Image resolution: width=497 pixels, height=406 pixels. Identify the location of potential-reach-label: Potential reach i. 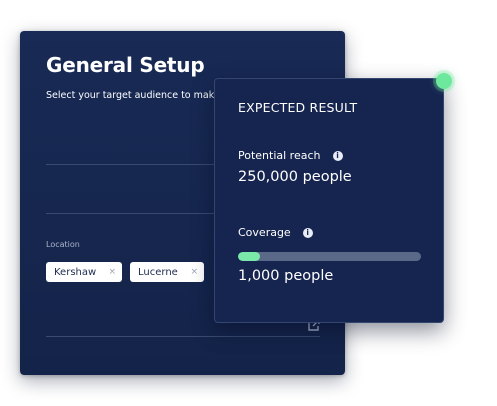
(290, 155).